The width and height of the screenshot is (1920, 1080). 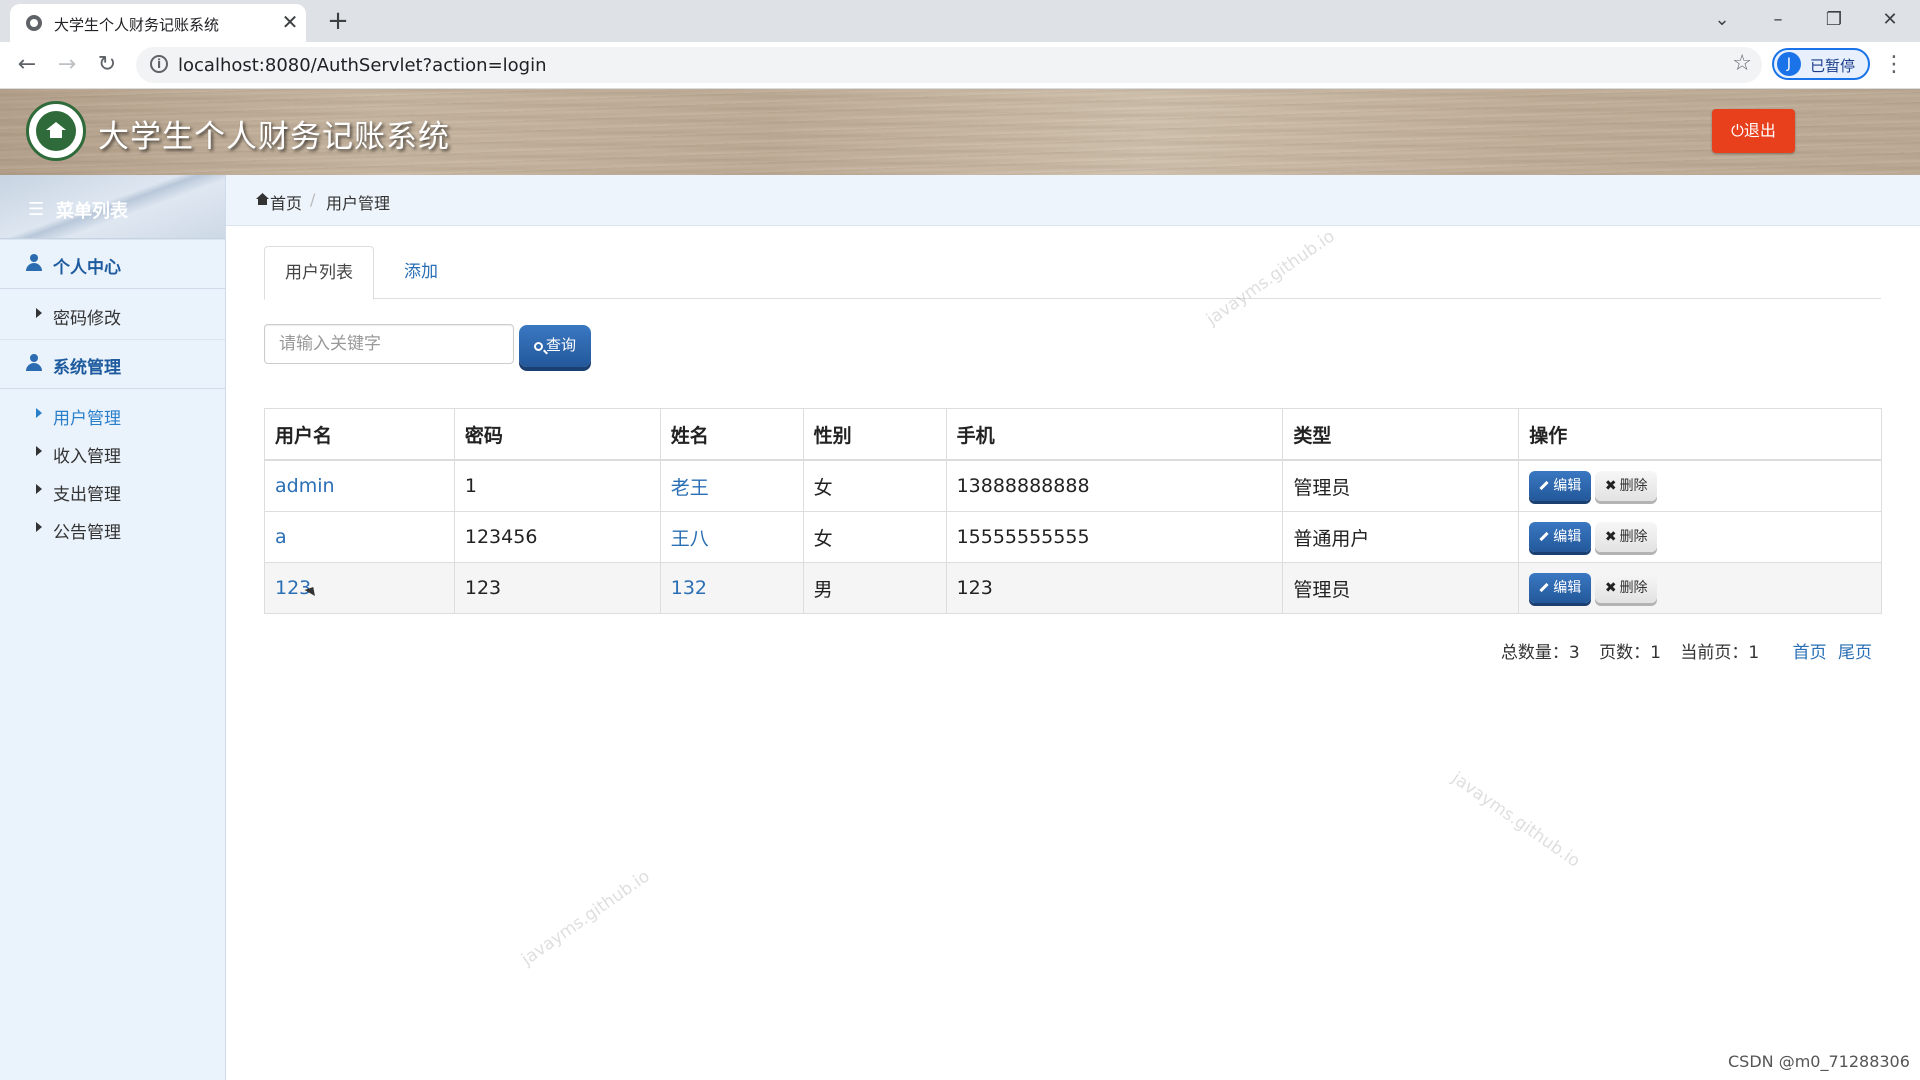 What do you see at coordinates (874, 434) in the screenshot?
I see `column-header: 性别` at bounding box center [874, 434].